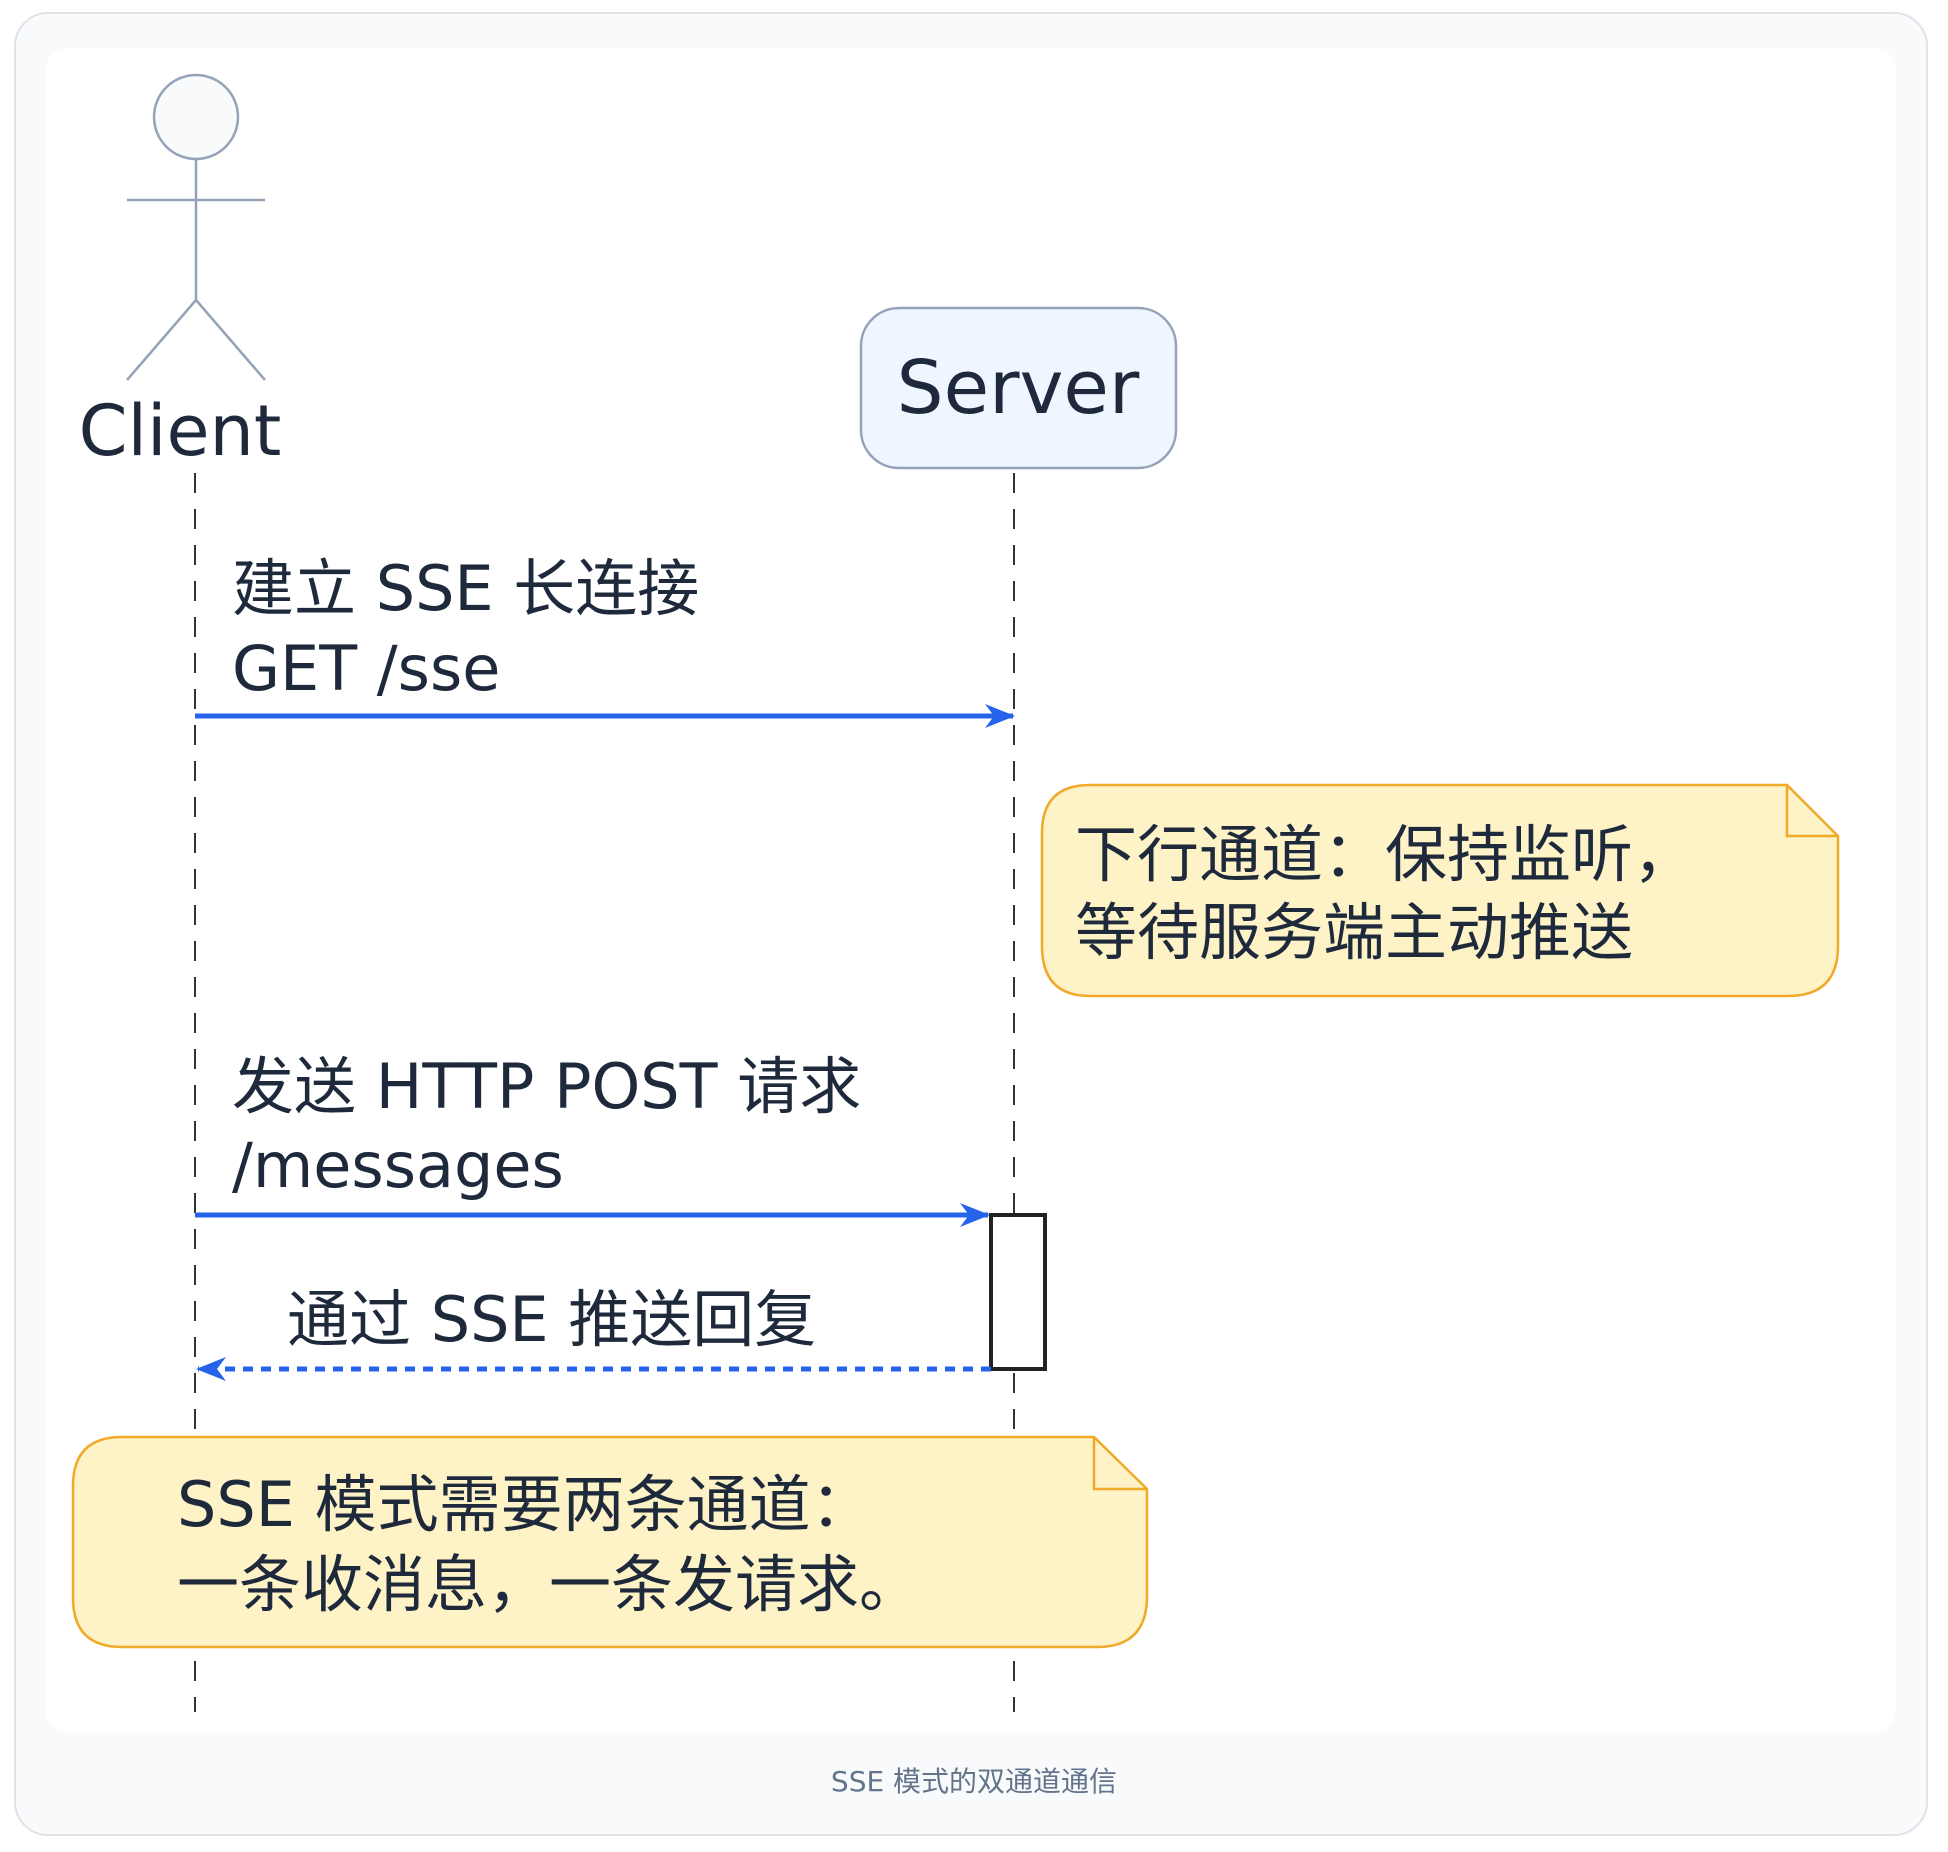 This screenshot has width=1948, height=1852. What do you see at coordinates (196, 117) in the screenshot?
I see `actor-head` at bounding box center [196, 117].